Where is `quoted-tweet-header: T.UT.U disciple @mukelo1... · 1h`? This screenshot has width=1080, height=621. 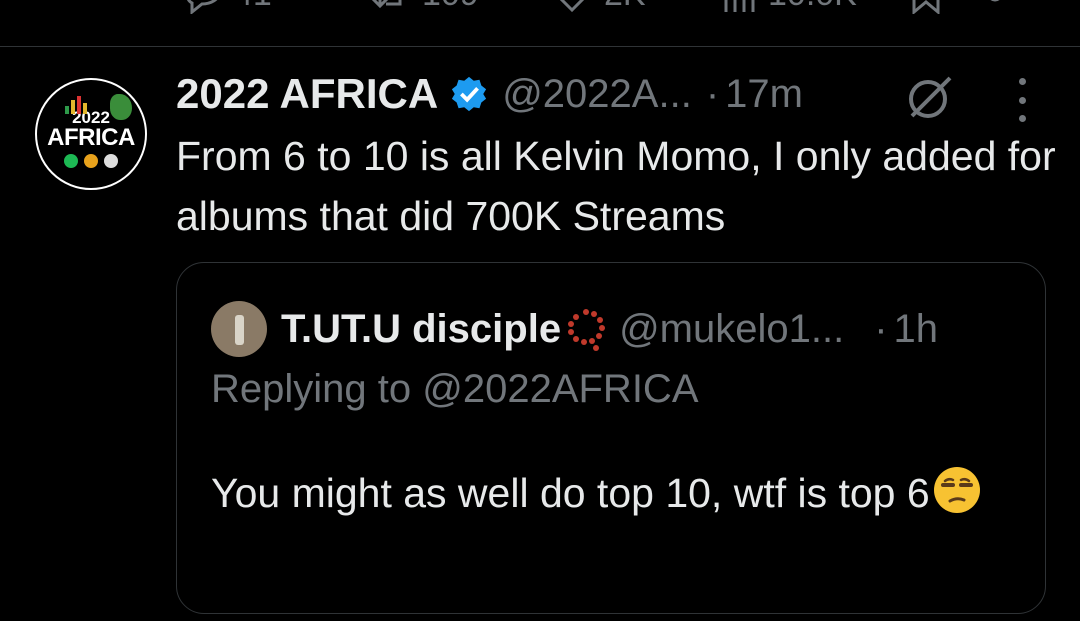 quoted-tweet-header: T.UT.U disciple @mukelo1... · 1h is located at coordinates (574, 329).